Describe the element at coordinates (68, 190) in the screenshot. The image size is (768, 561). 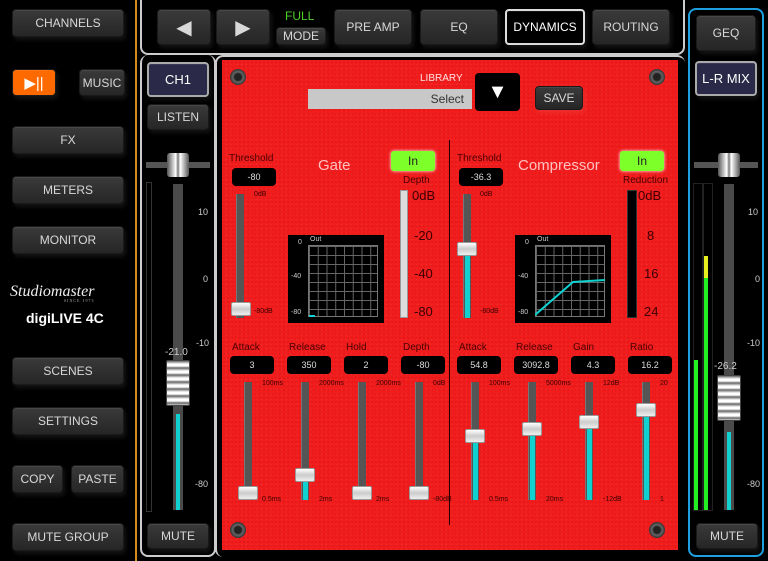
I see `meters-button: METERS` at that location.